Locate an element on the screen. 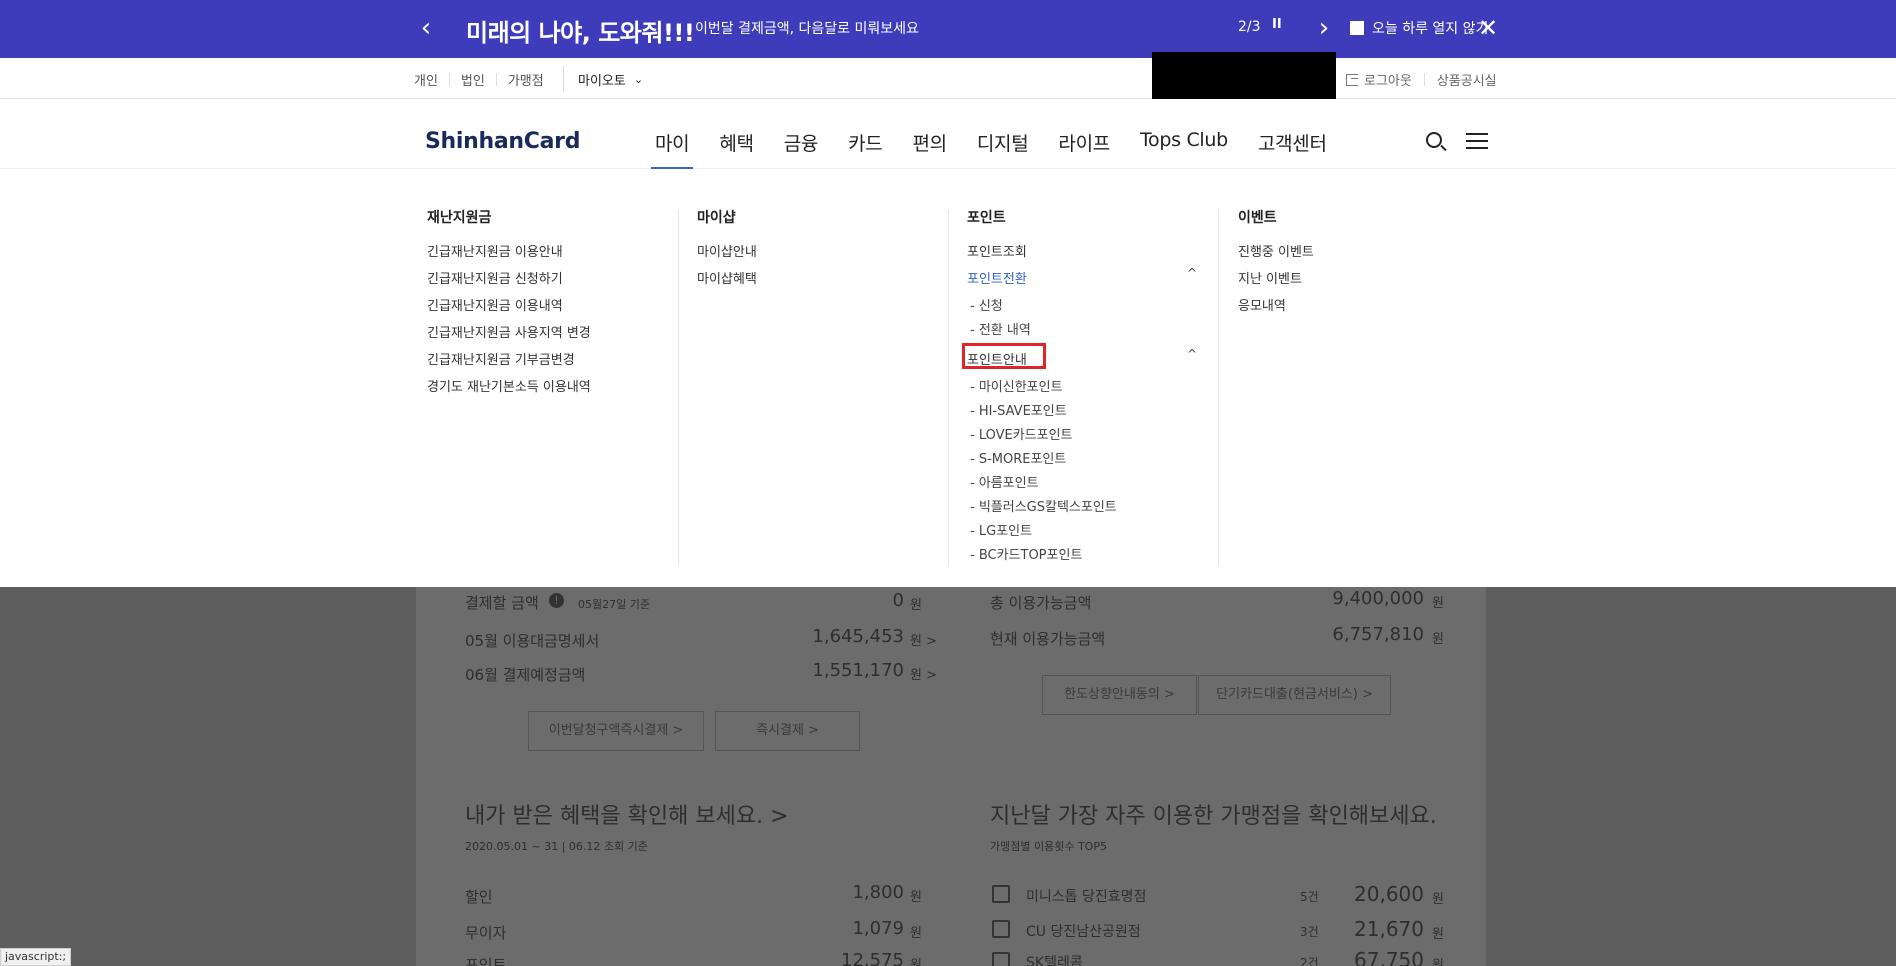 The image size is (1896, 966). submenu-link: - LG포인트 is located at coordinates (1001, 529).